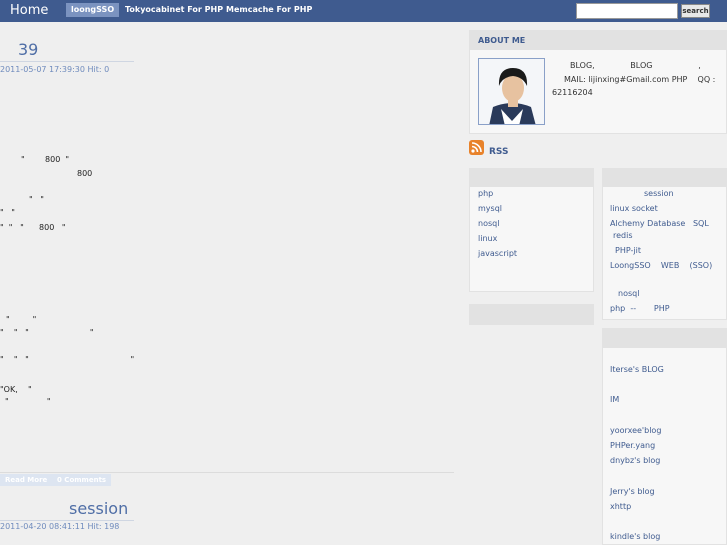 This screenshot has width=727, height=545. What do you see at coordinates (640, 79) in the screenshot?
I see `about-text-line: MAIL: lijinxing#Gmail.com PHP QQ :` at bounding box center [640, 79].